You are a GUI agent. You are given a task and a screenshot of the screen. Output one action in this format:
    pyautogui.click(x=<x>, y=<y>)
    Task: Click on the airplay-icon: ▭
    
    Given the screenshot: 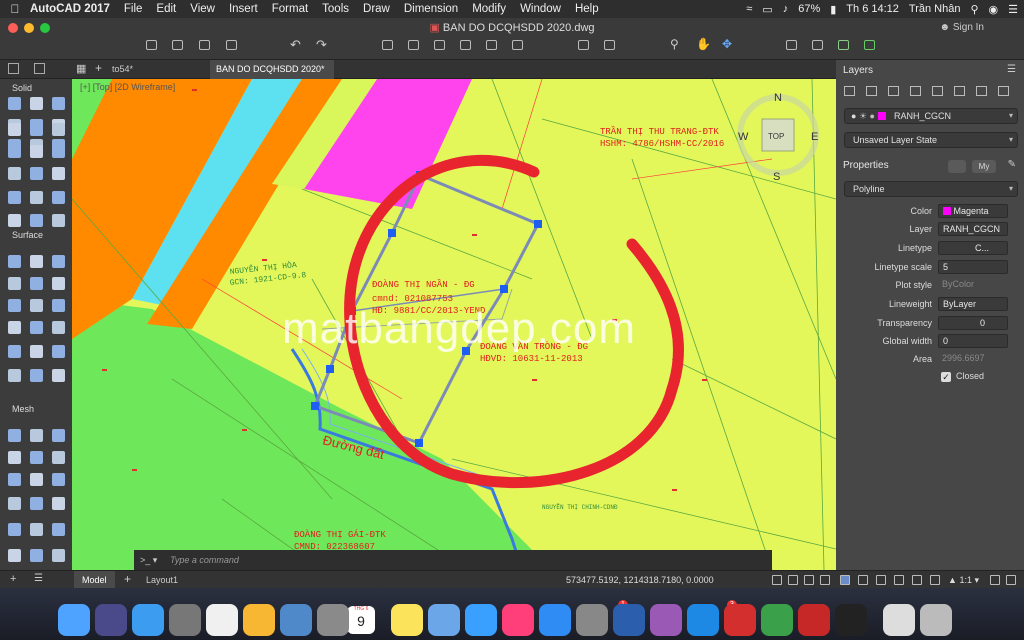 What is the action you would take?
    pyautogui.click(x=767, y=9)
    